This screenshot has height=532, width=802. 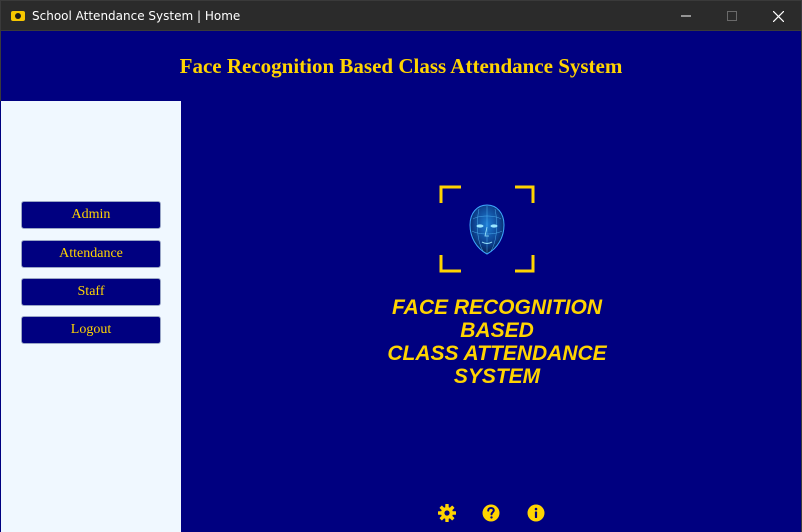 What do you see at coordinates (487, 229) in the screenshot?
I see `face-scan-icon` at bounding box center [487, 229].